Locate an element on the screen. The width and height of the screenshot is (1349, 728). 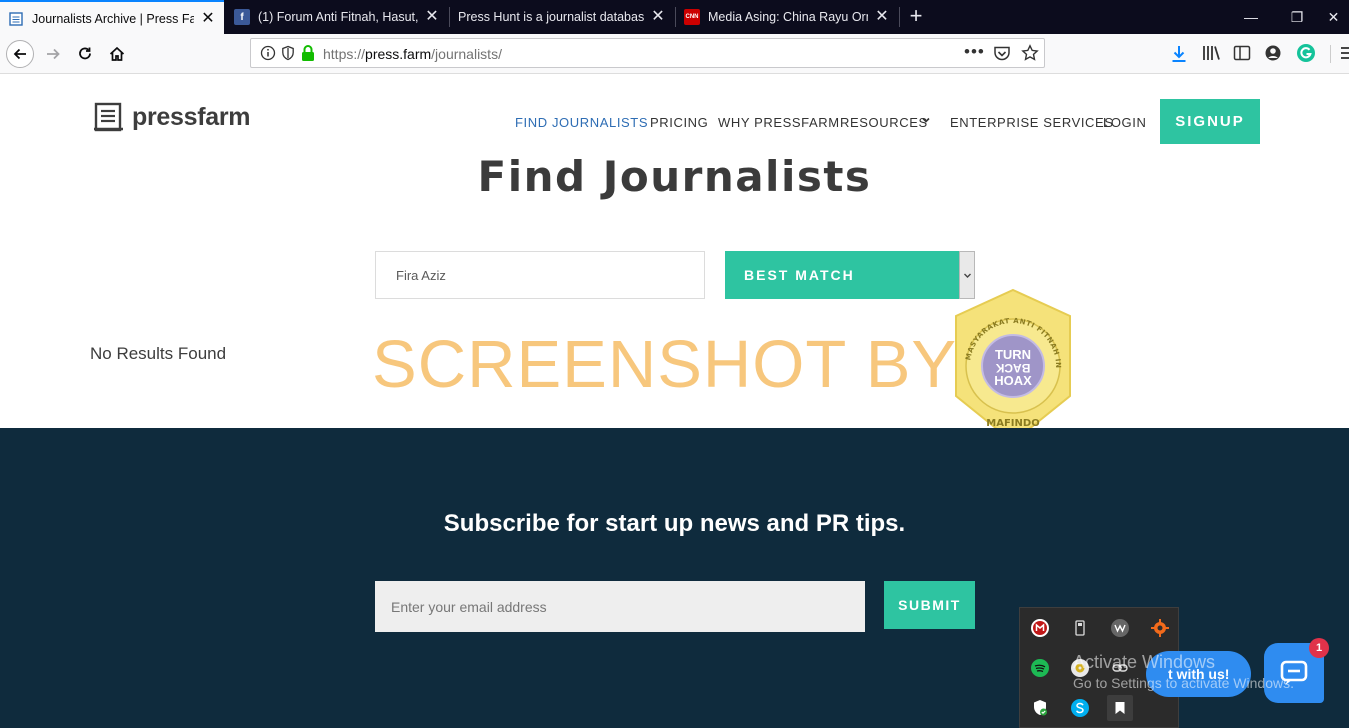
avast-tray-icon is located at coordinates (1160, 628).